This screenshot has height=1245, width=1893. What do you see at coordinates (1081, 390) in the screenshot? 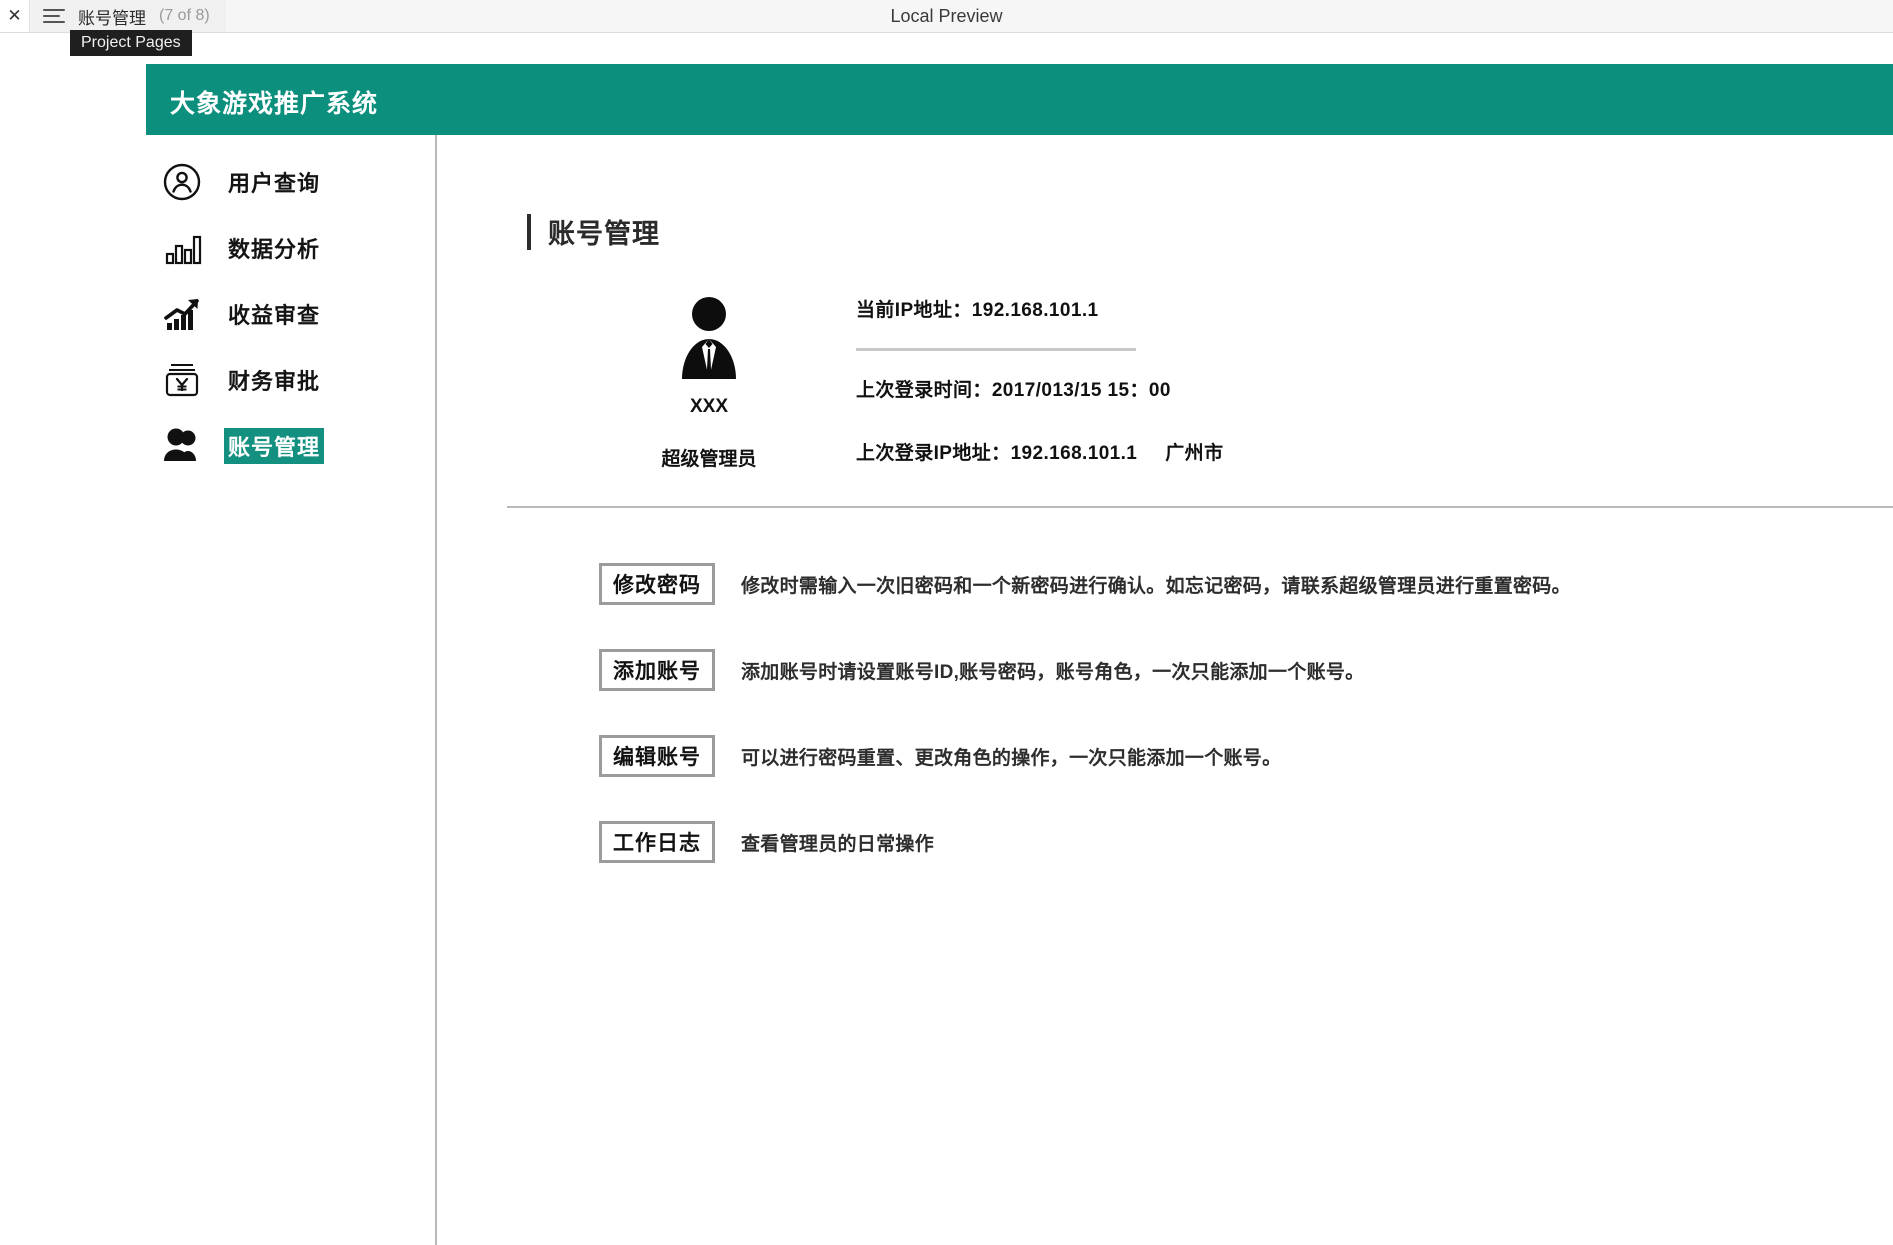
I see `last-login-value: 2017/013/15 15：00` at bounding box center [1081, 390].